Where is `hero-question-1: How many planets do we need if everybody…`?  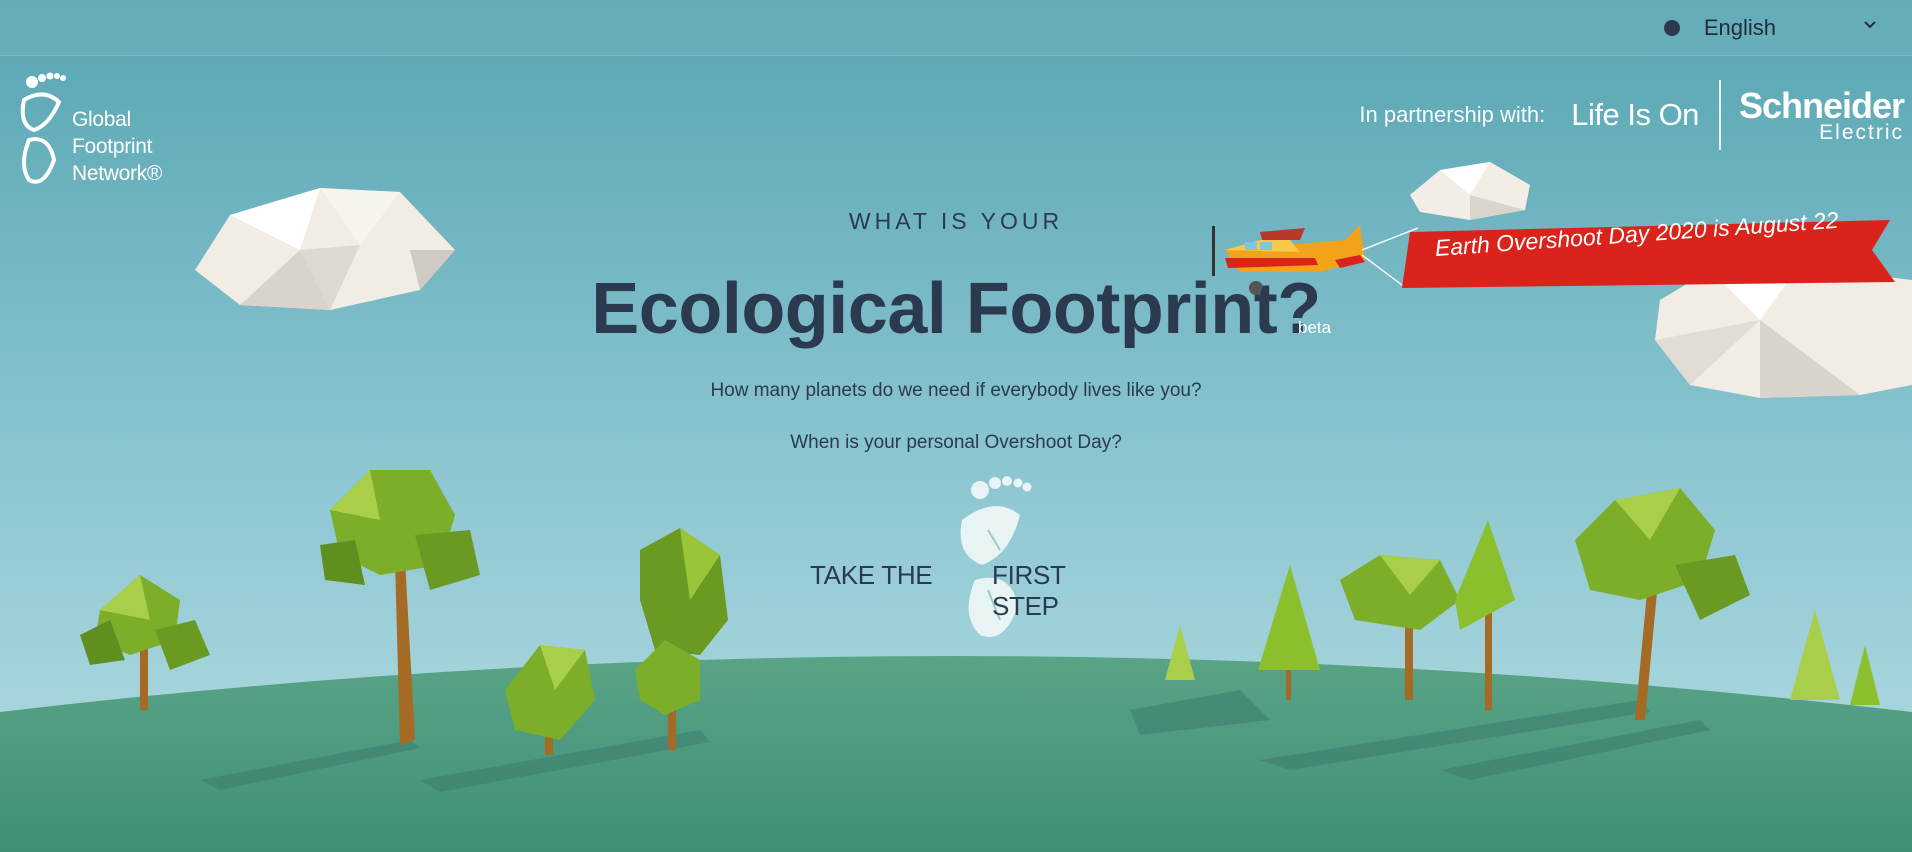 hero-question-1: How many planets do we need if everybody… is located at coordinates (956, 390).